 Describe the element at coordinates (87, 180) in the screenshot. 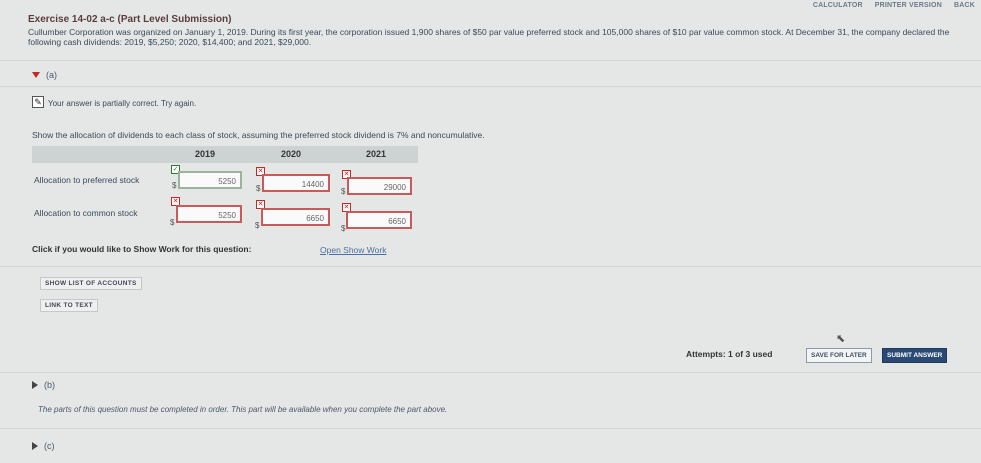

I see `row-label-preferred: Allocation to preferred stock` at that location.